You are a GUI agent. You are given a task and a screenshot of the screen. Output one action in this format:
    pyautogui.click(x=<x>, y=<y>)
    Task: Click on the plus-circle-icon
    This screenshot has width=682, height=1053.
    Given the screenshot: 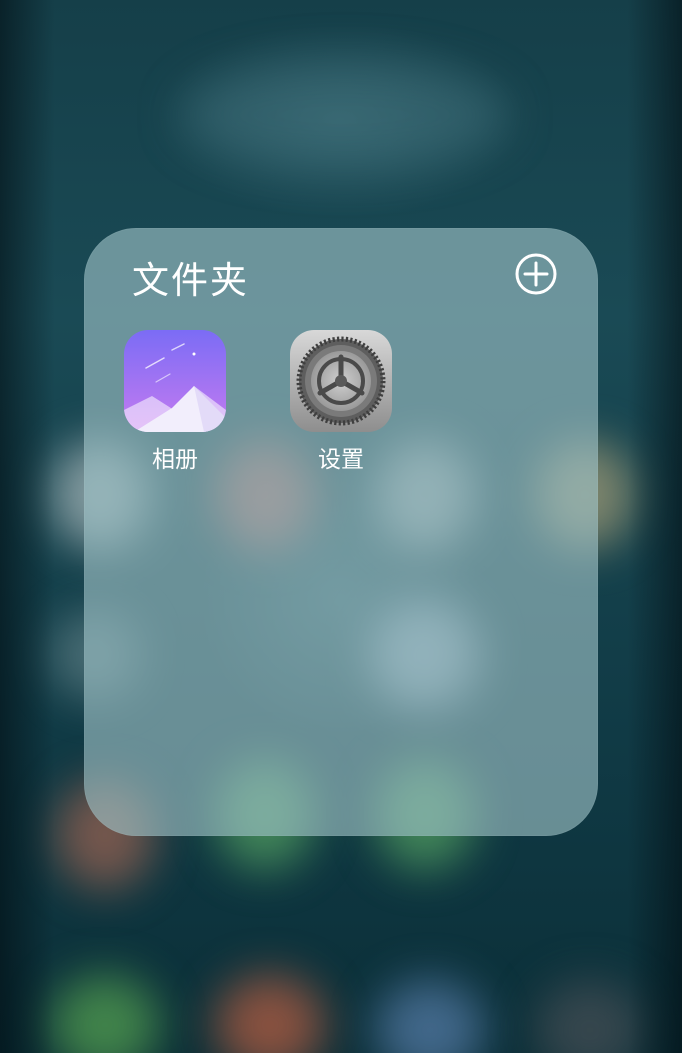 What is the action you would take?
    pyautogui.click(x=536, y=274)
    